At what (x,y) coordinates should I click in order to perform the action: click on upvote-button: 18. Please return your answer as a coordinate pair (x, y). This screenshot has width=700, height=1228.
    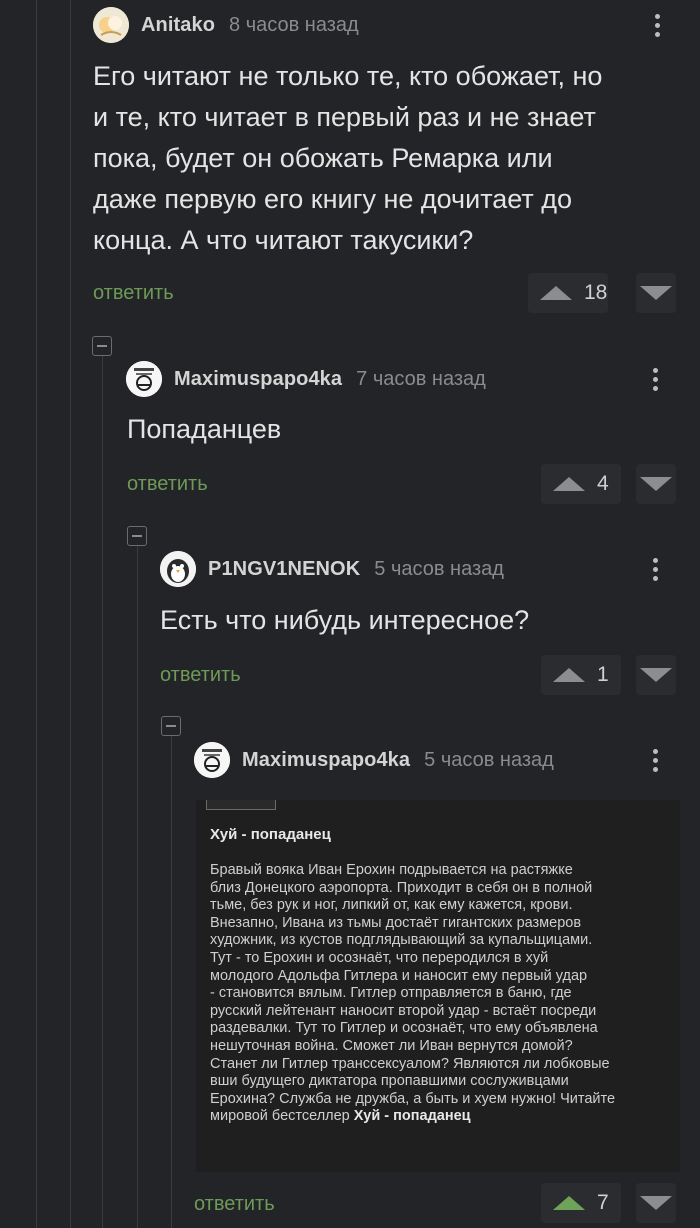
    Looking at the image, I should click on (568, 293).